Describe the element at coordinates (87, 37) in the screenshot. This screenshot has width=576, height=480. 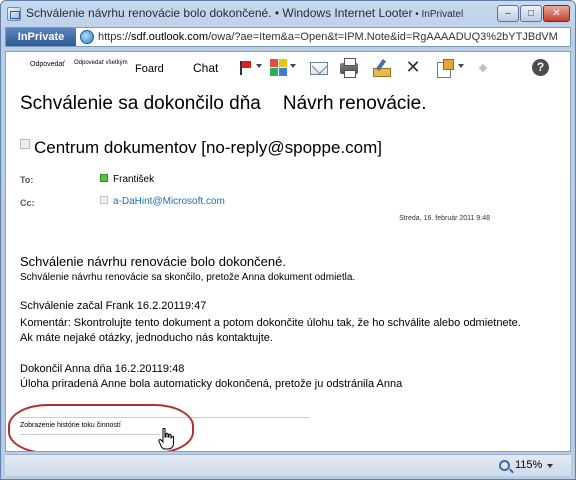
I see `globe-page-icon` at that location.